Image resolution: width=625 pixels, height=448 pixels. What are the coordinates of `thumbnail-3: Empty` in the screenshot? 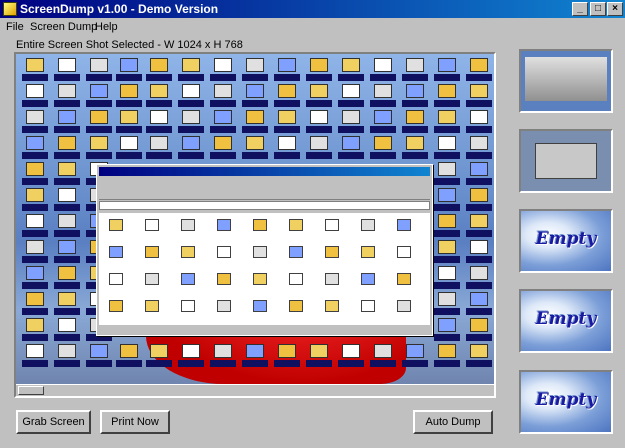 It's located at (566, 241).